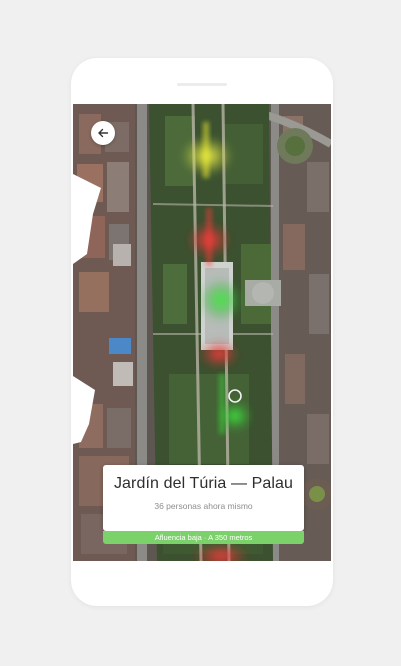 The height and width of the screenshot is (666, 401). What do you see at coordinates (203, 537) in the screenshot?
I see `crowd-status-bar: Afluencia baja · A 350 metros` at bounding box center [203, 537].